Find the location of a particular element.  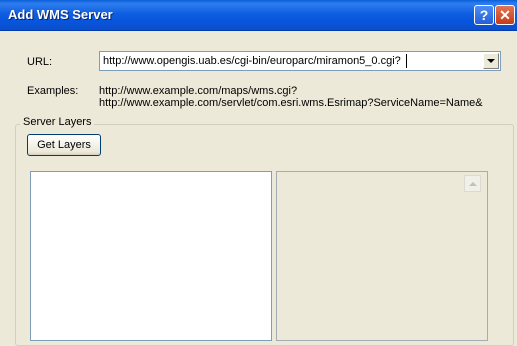

close-icon: ✕ is located at coordinates (505, 15).